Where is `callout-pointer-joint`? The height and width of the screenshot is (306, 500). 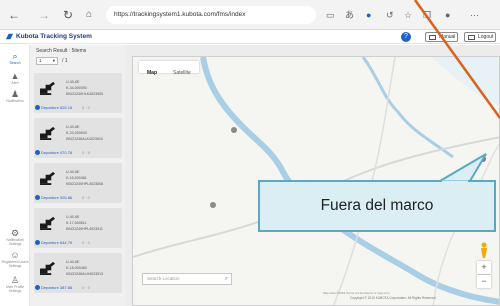 callout-pointer-joint is located at coordinates (455, 182).